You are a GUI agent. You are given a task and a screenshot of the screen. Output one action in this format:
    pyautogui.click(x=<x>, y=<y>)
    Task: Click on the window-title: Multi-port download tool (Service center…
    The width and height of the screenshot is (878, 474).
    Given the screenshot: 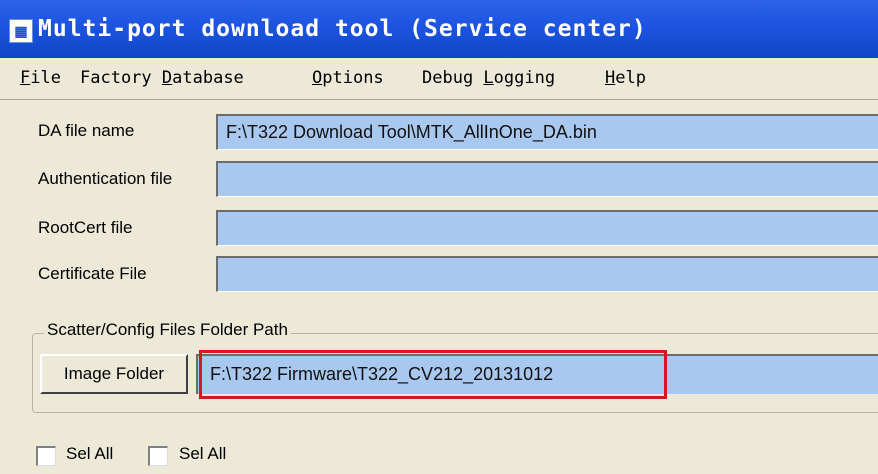 What is the action you would take?
    pyautogui.click(x=342, y=29)
    